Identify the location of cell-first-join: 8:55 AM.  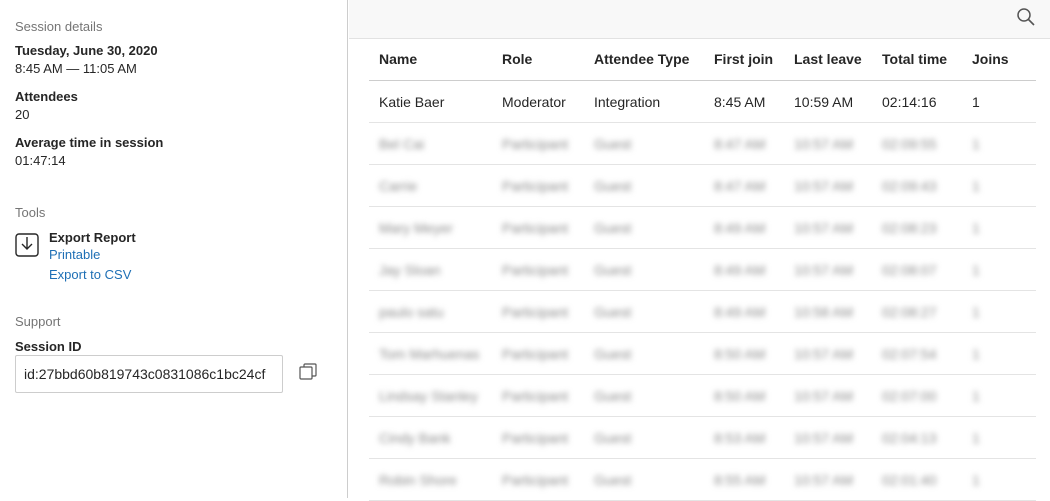
(744, 479).